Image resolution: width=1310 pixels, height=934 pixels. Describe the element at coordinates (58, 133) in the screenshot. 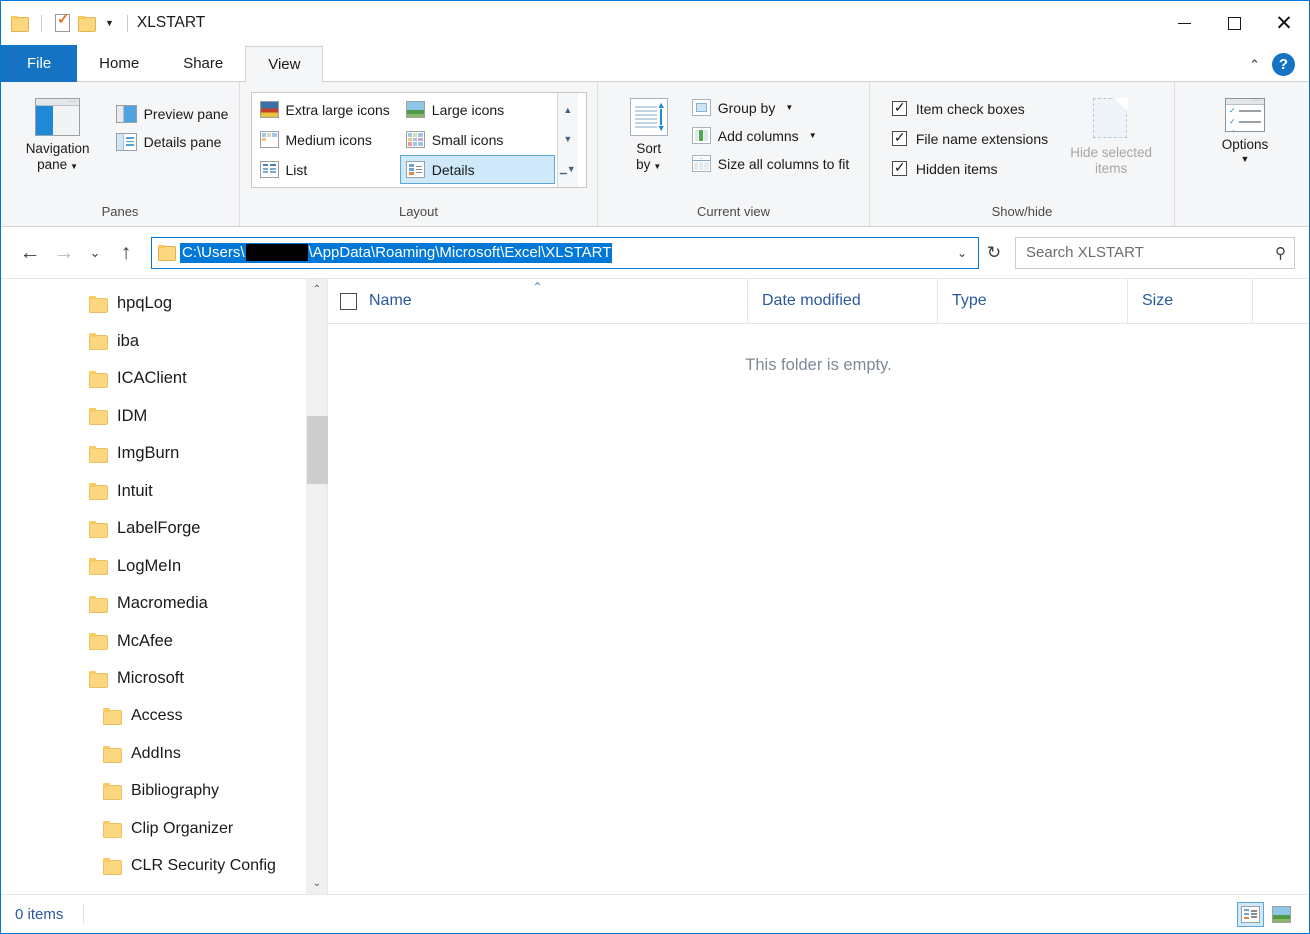

I see `navigation-pane-button: ▫▫▫ Navigation pane ▼` at that location.